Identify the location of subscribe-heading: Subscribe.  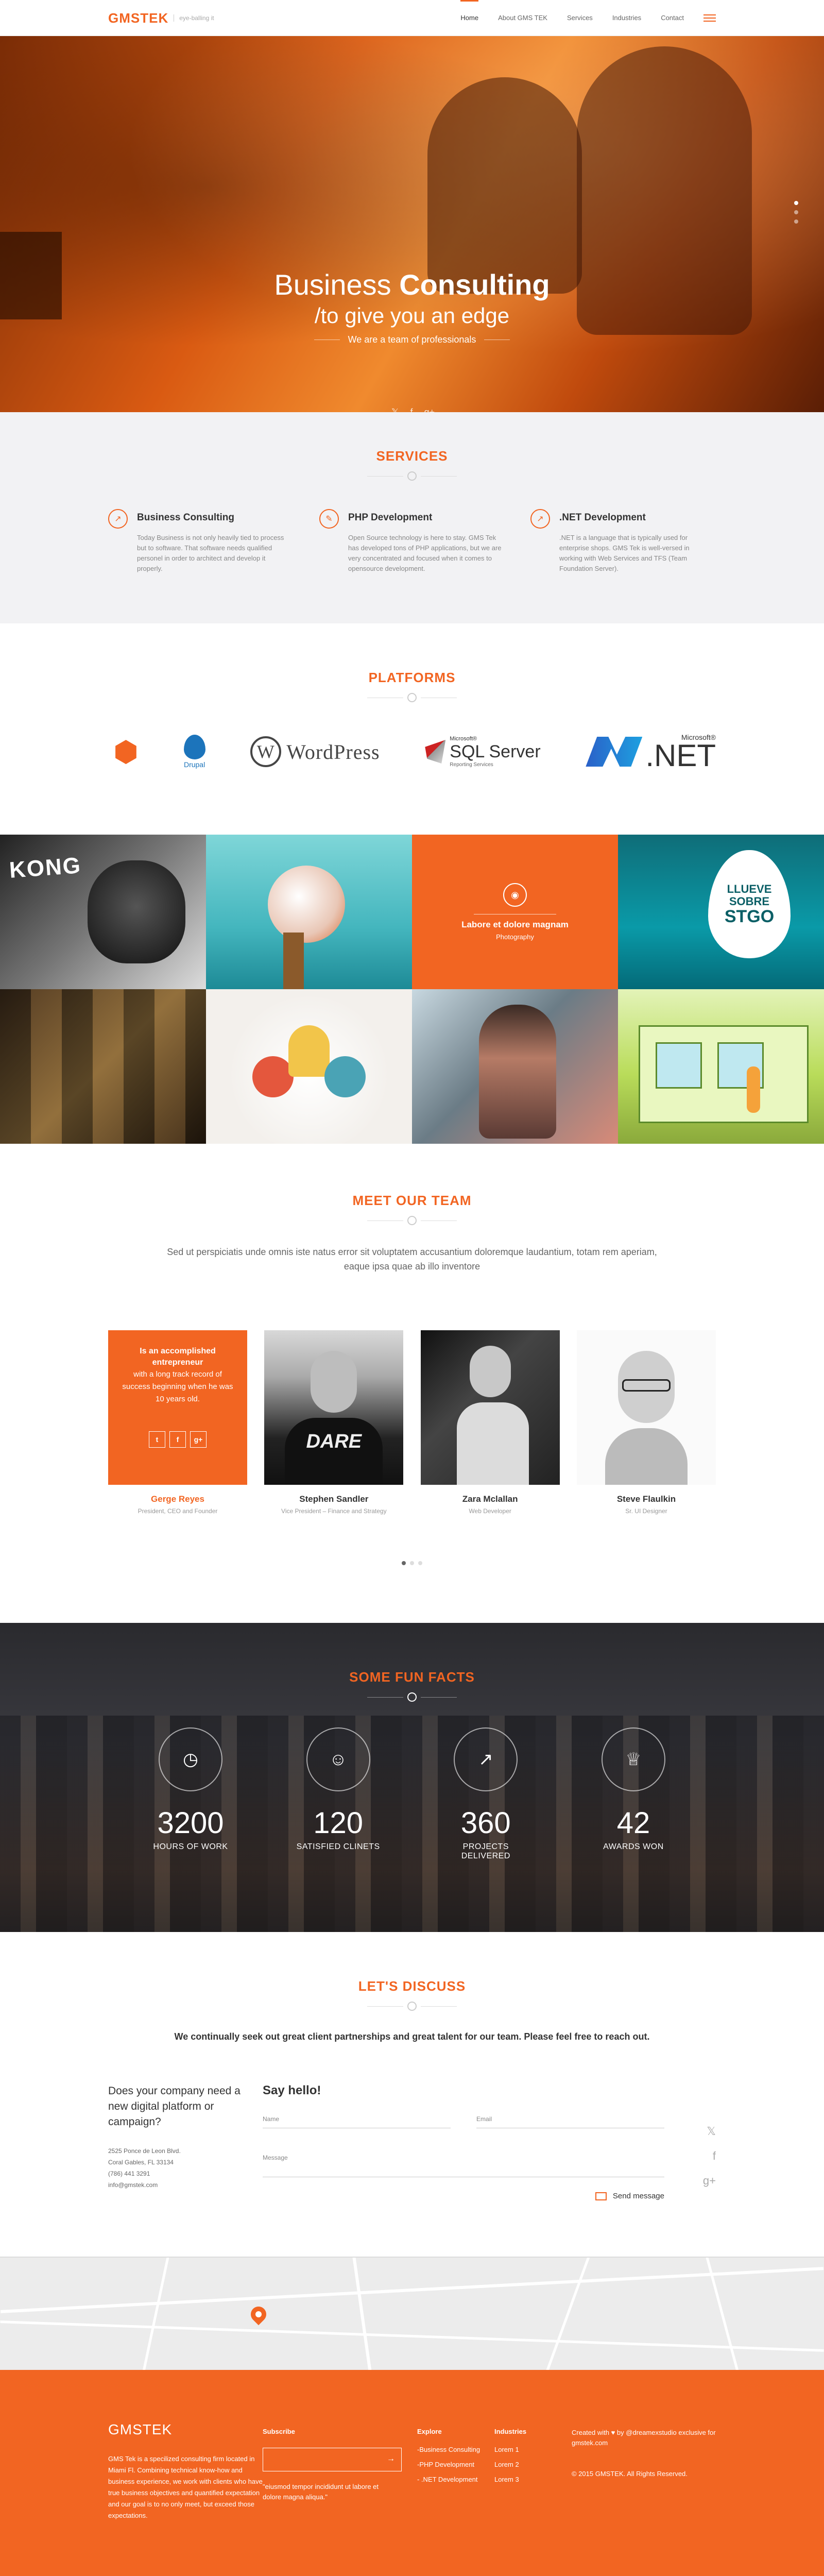
(279, 2432).